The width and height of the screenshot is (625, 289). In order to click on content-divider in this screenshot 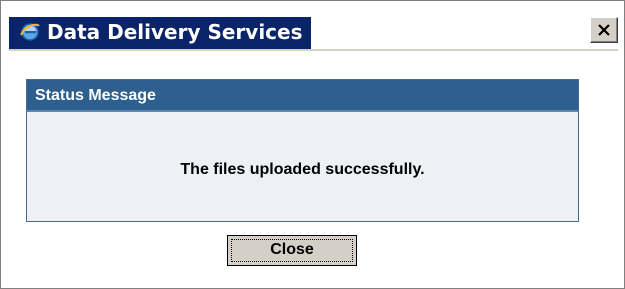, I will do `click(313, 50)`.